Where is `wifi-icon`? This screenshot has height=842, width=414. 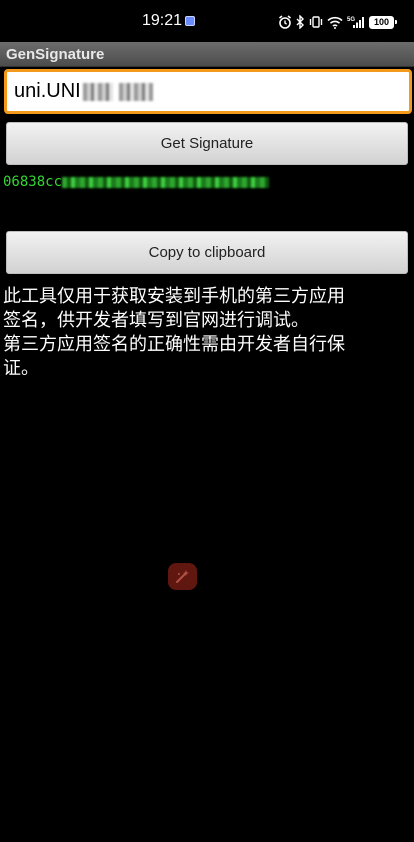 wifi-icon is located at coordinates (335, 22).